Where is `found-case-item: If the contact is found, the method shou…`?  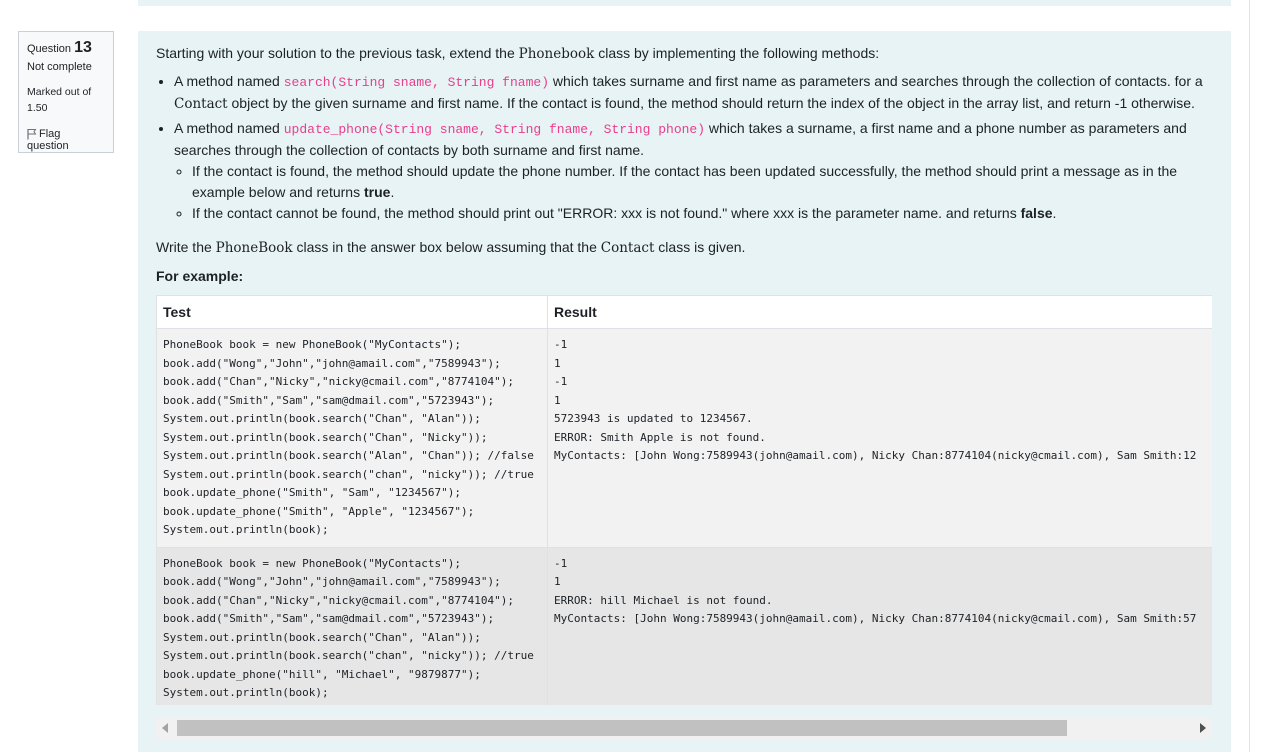 found-case-item: If the contact is found, the method shou… is located at coordinates (704, 182).